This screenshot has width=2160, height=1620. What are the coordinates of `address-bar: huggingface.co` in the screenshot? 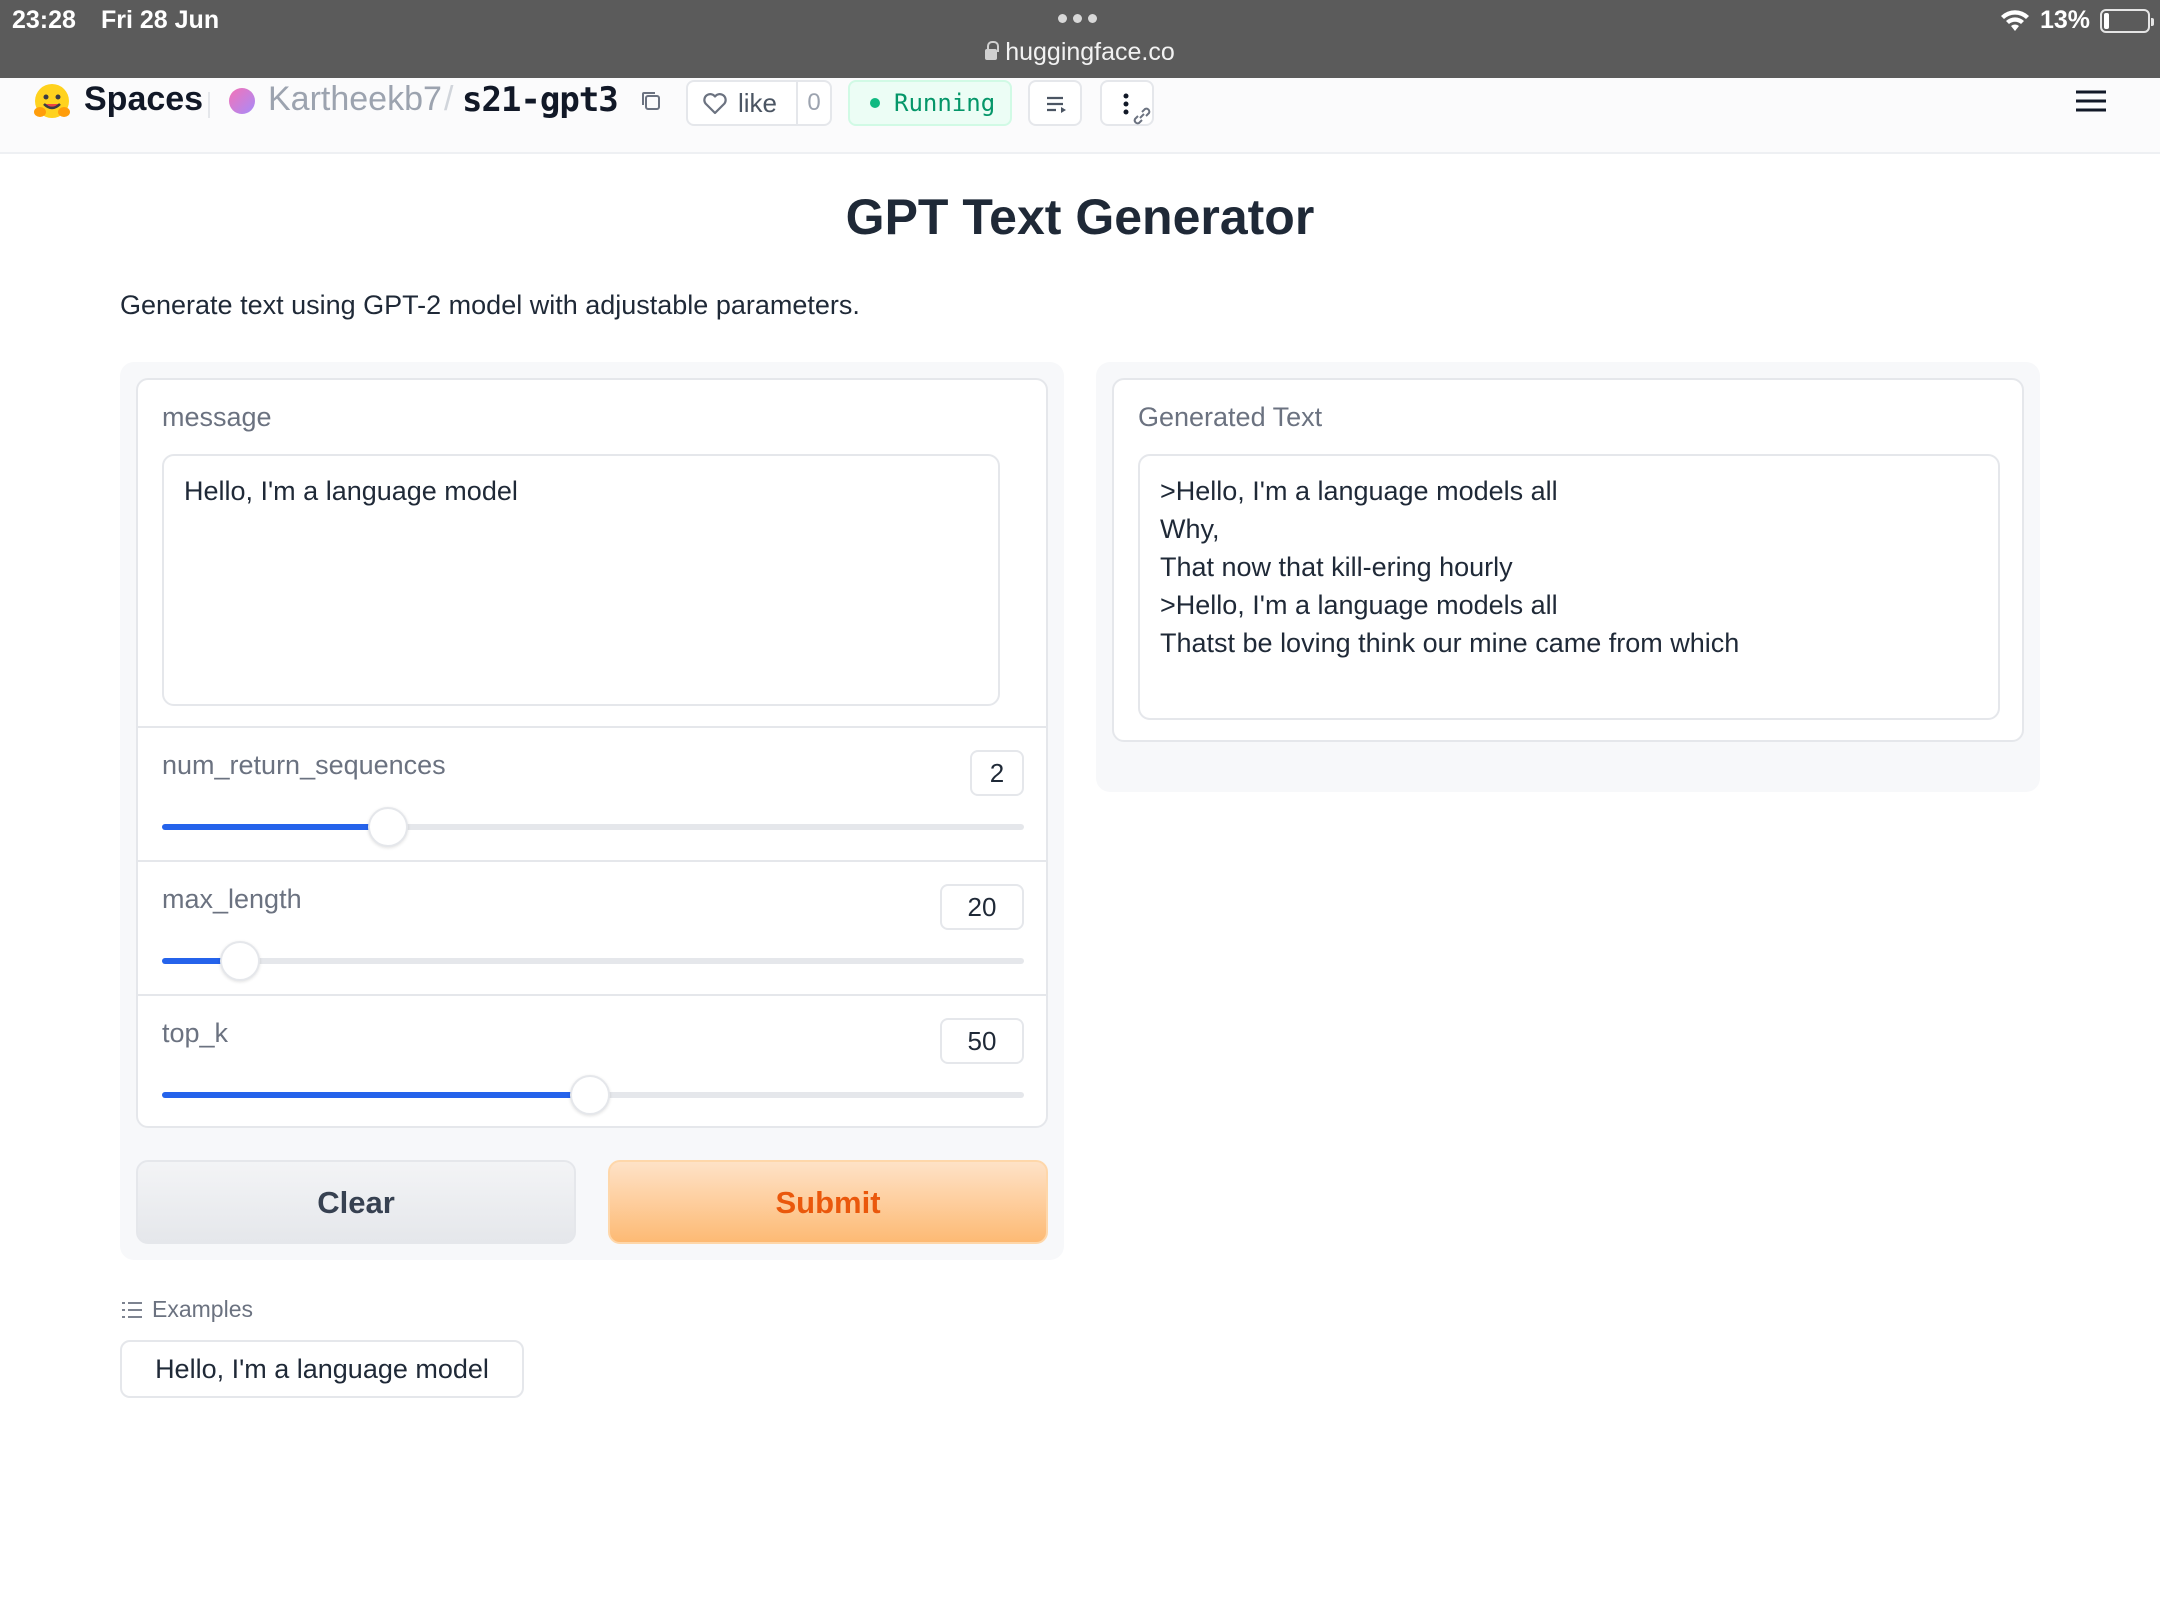 It's located at (1080, 52).